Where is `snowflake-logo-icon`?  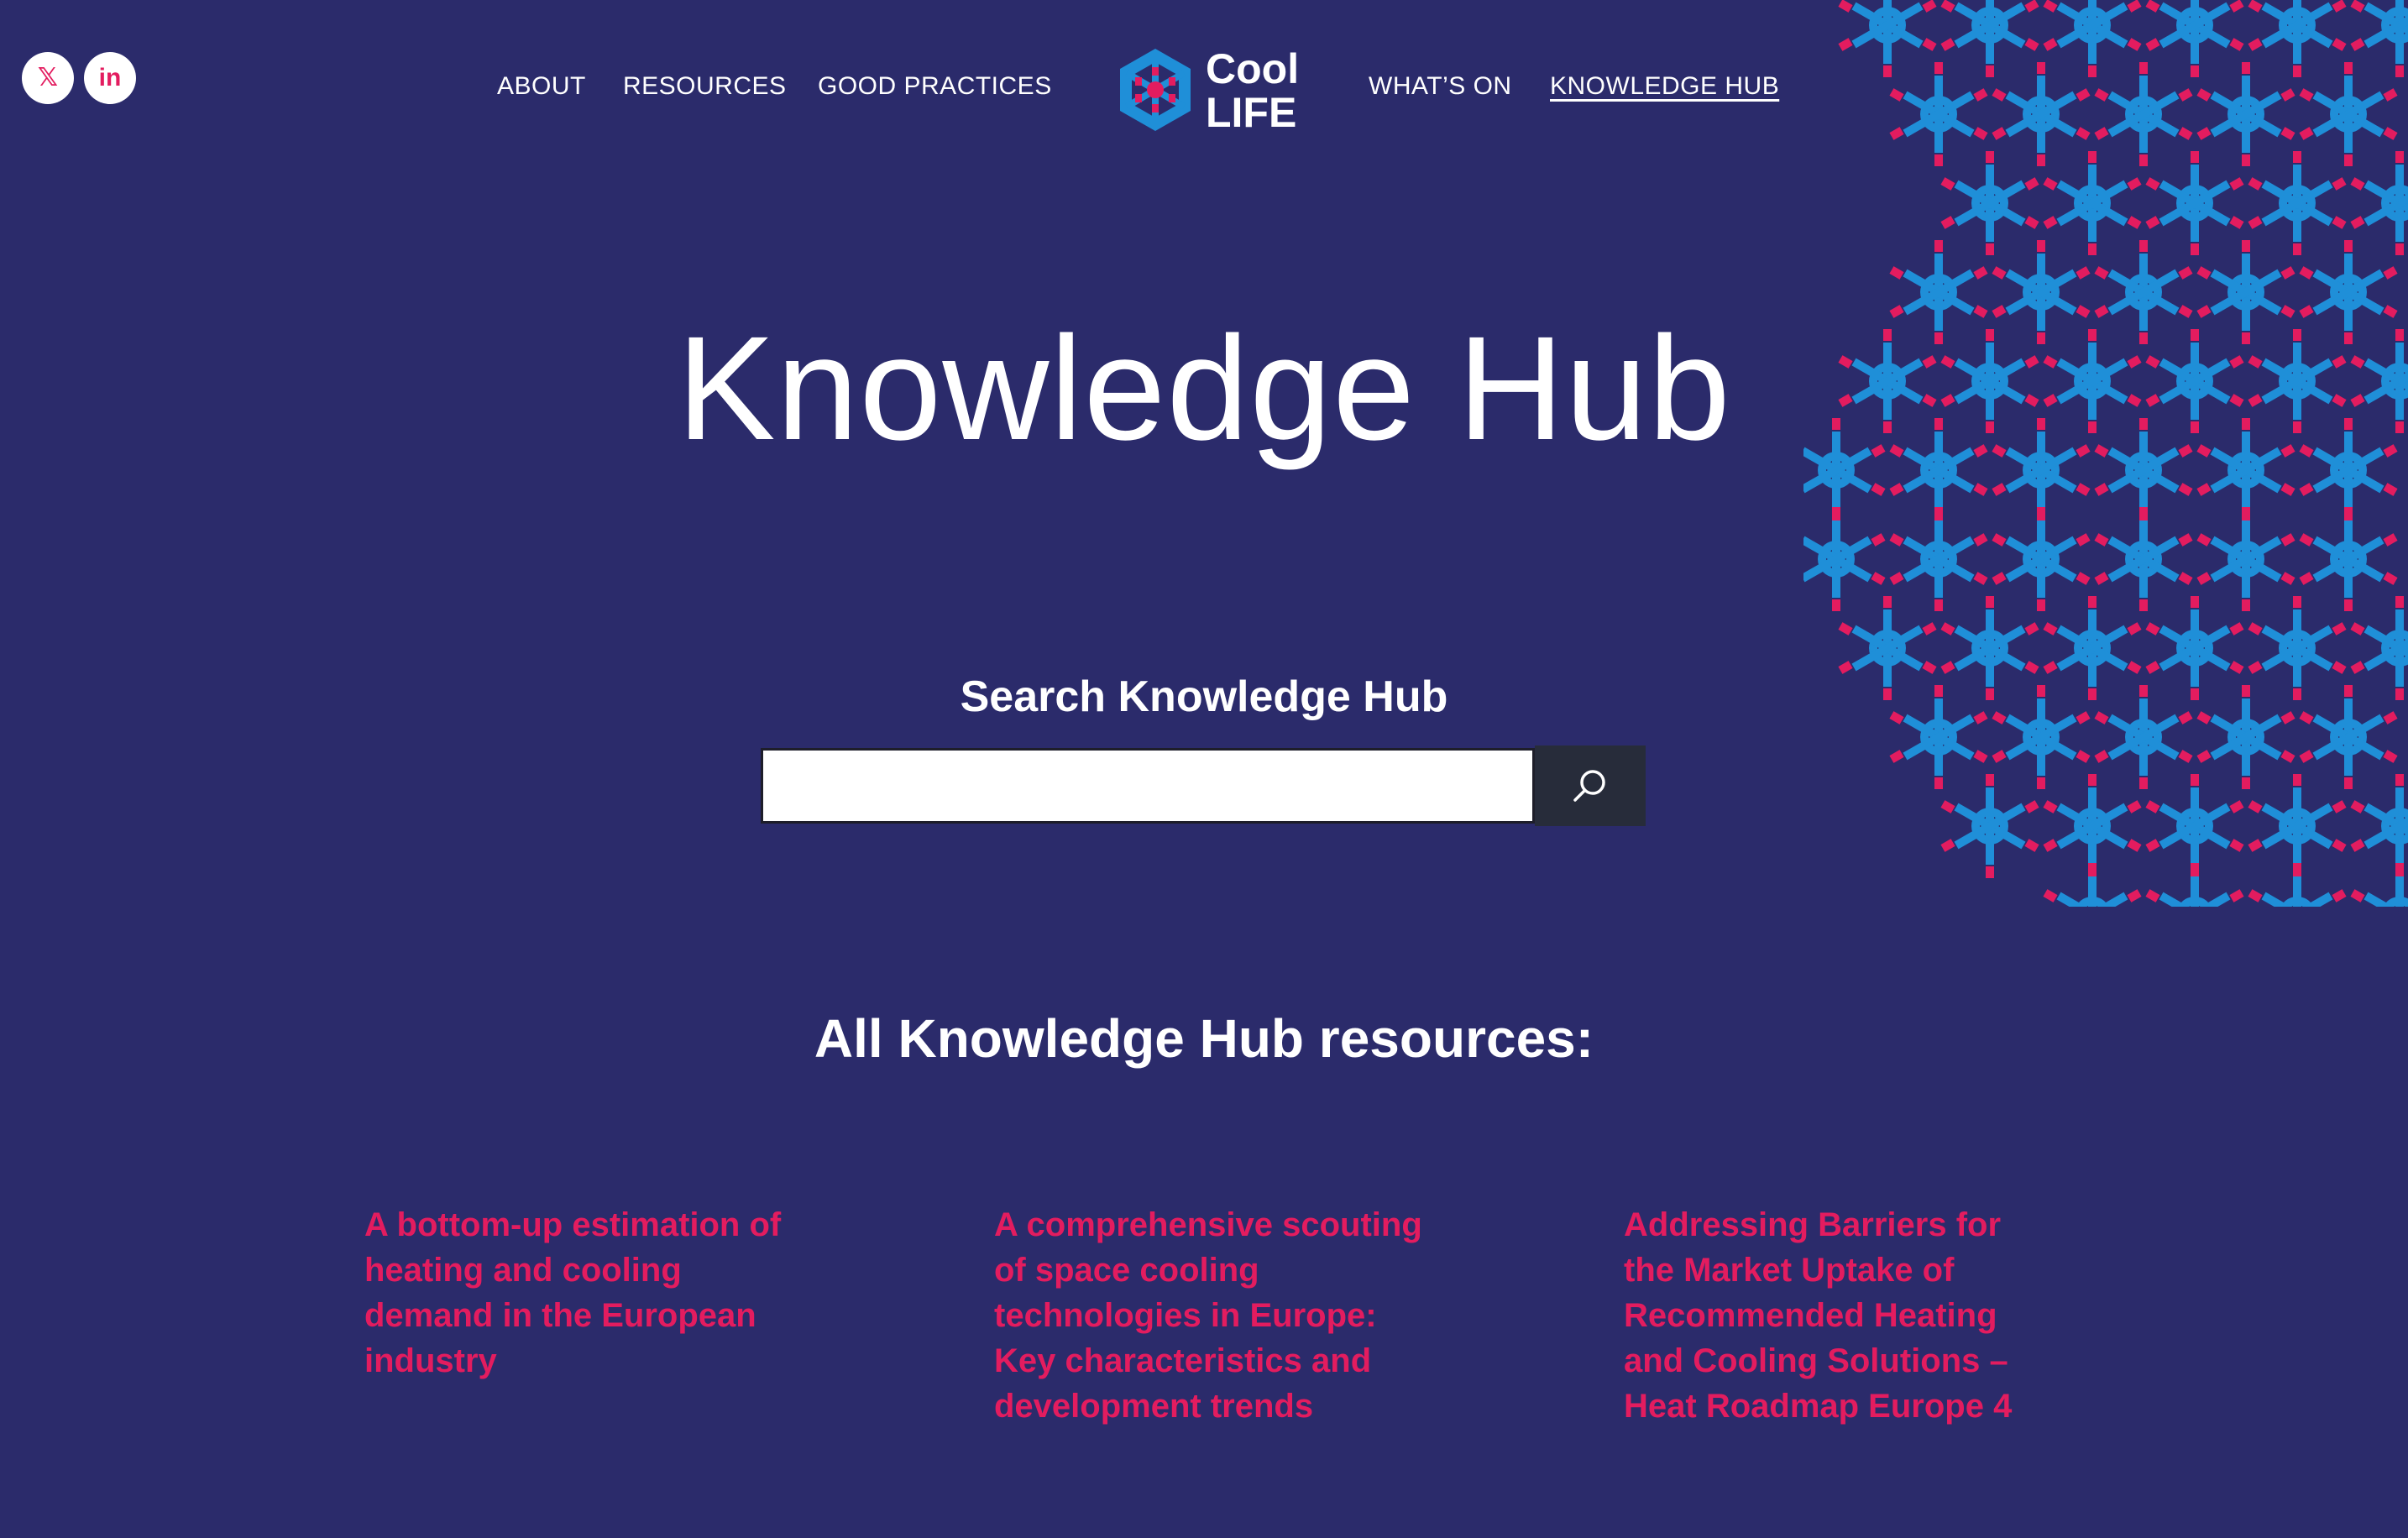 snowflake-logo-icon is located at coordinates (1155, 90).